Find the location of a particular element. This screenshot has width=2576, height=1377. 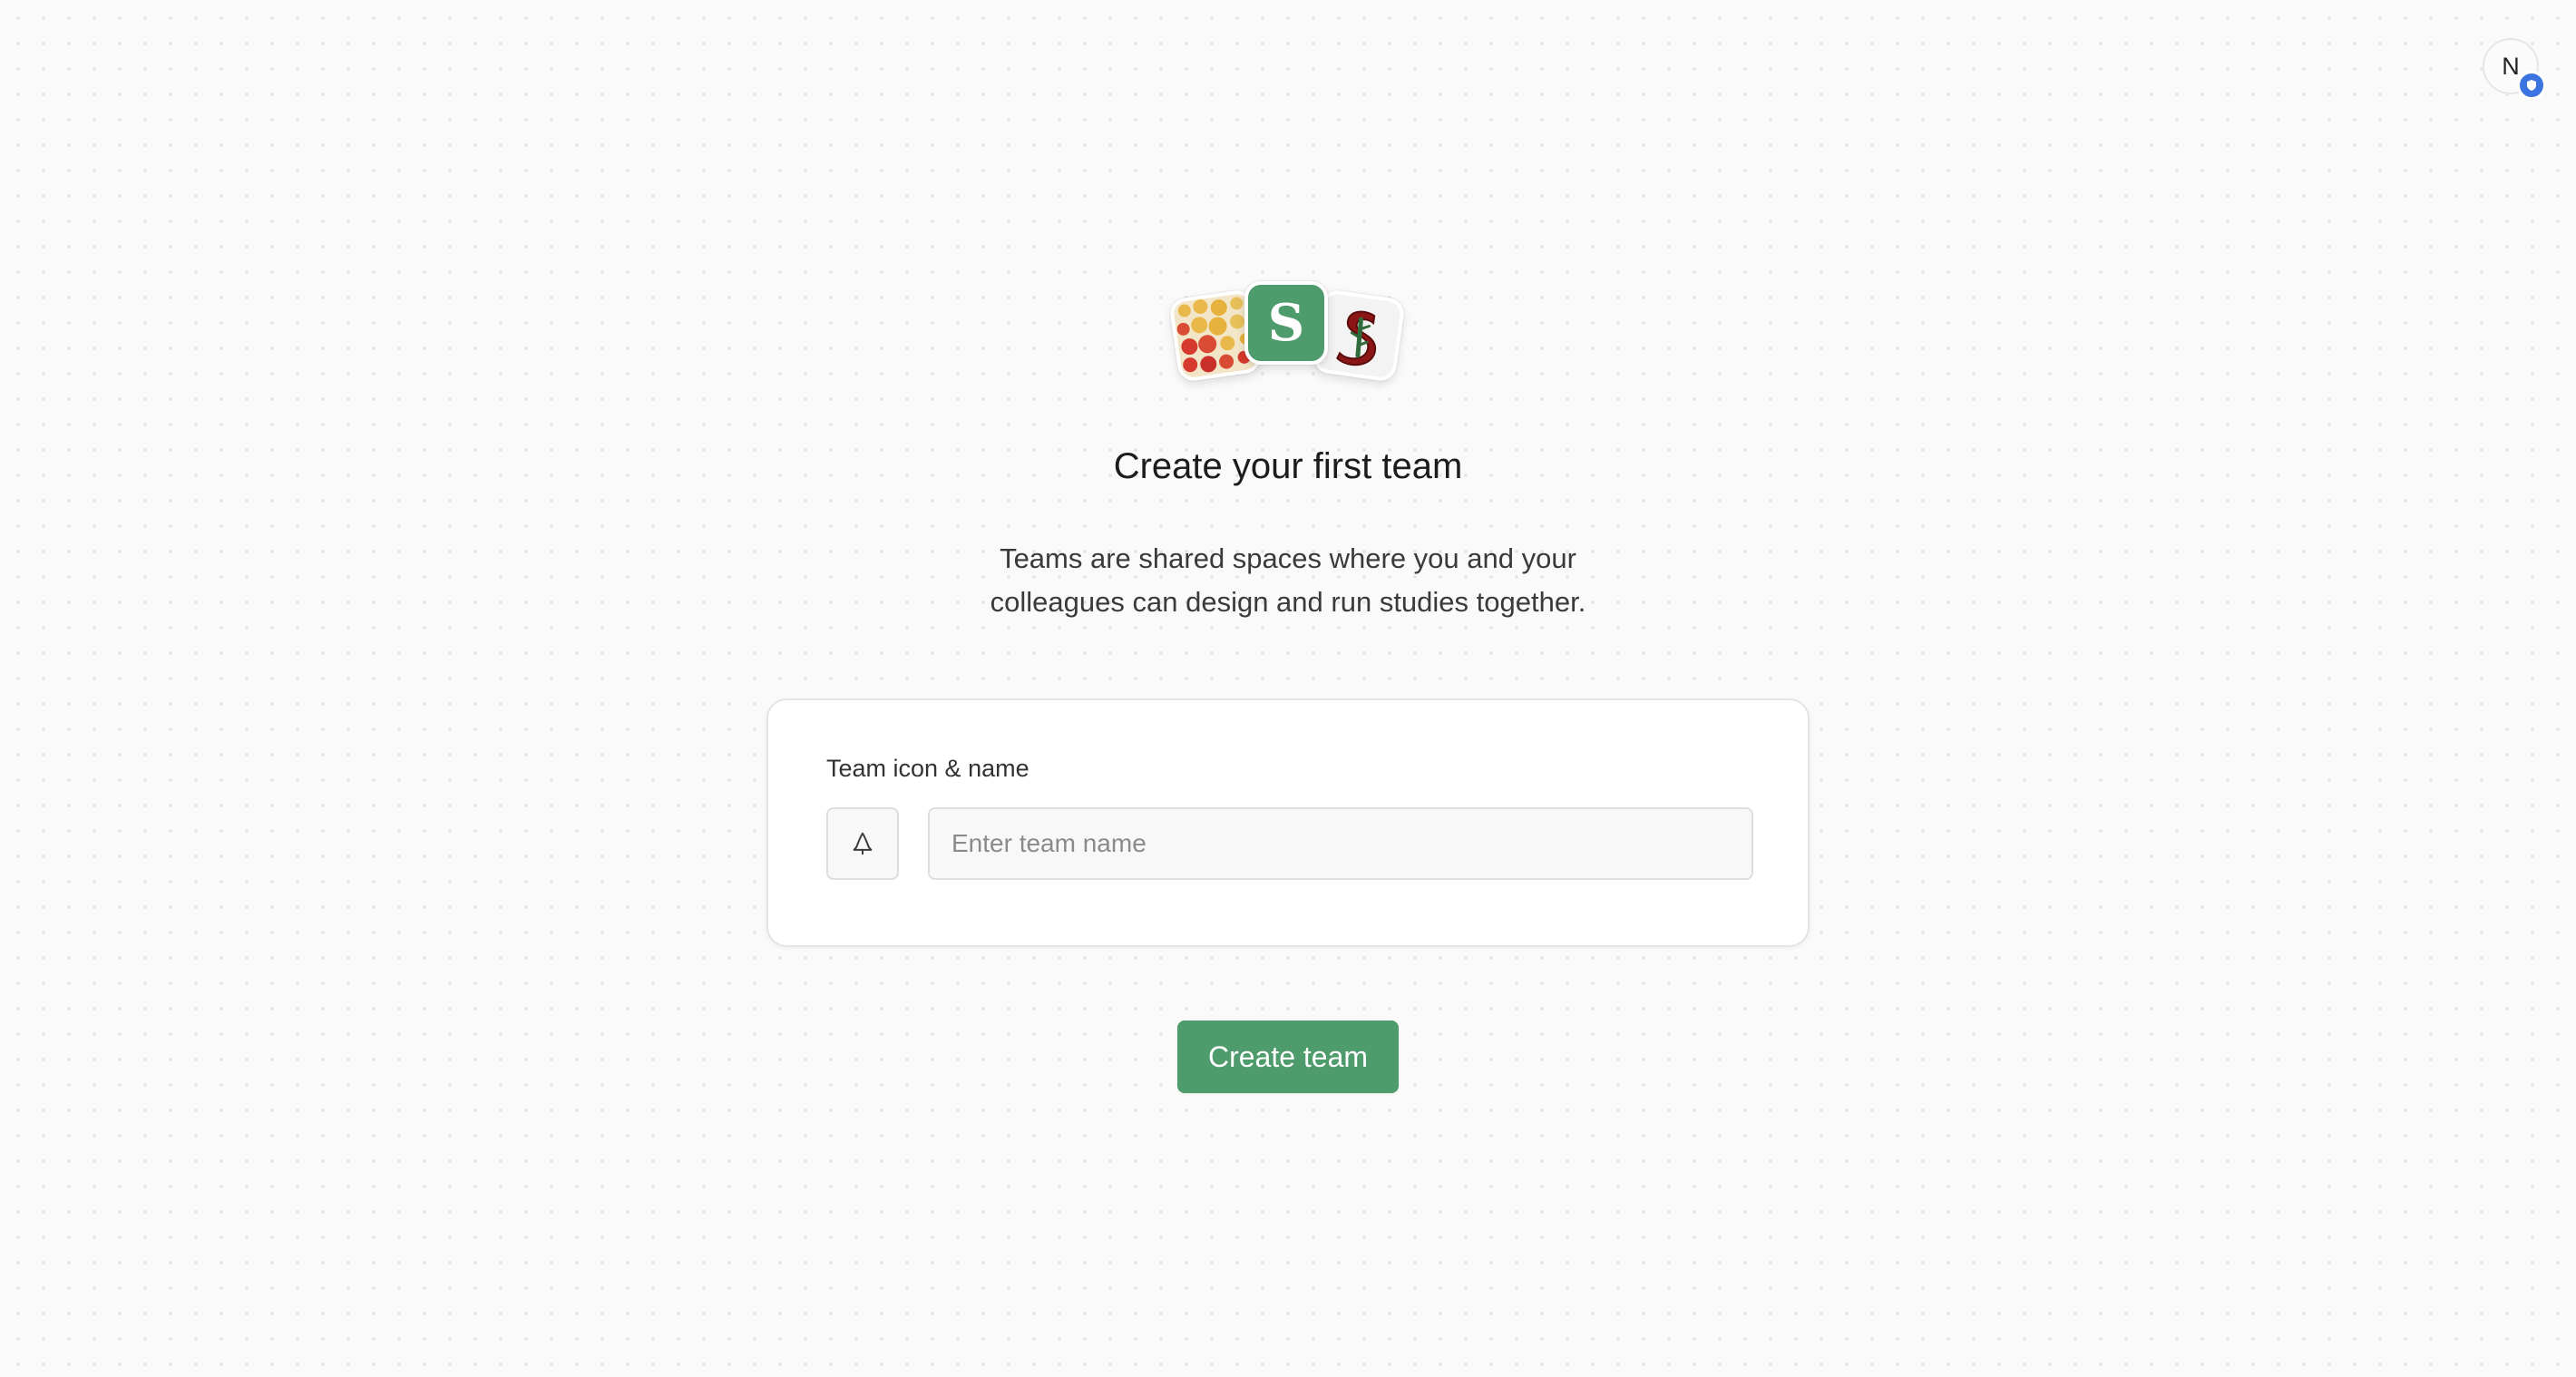

team-form-card: Team icon & name is located at coordinates (1288, 822).